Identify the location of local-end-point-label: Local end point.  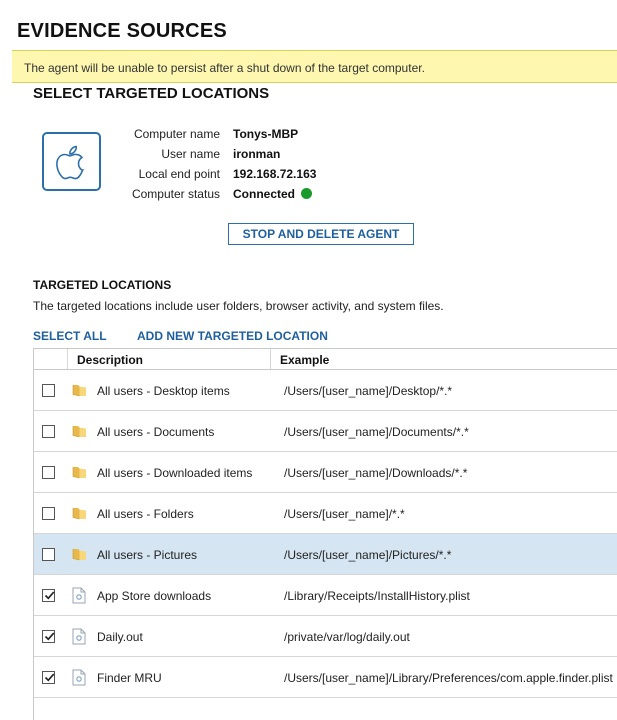
(179, 174).